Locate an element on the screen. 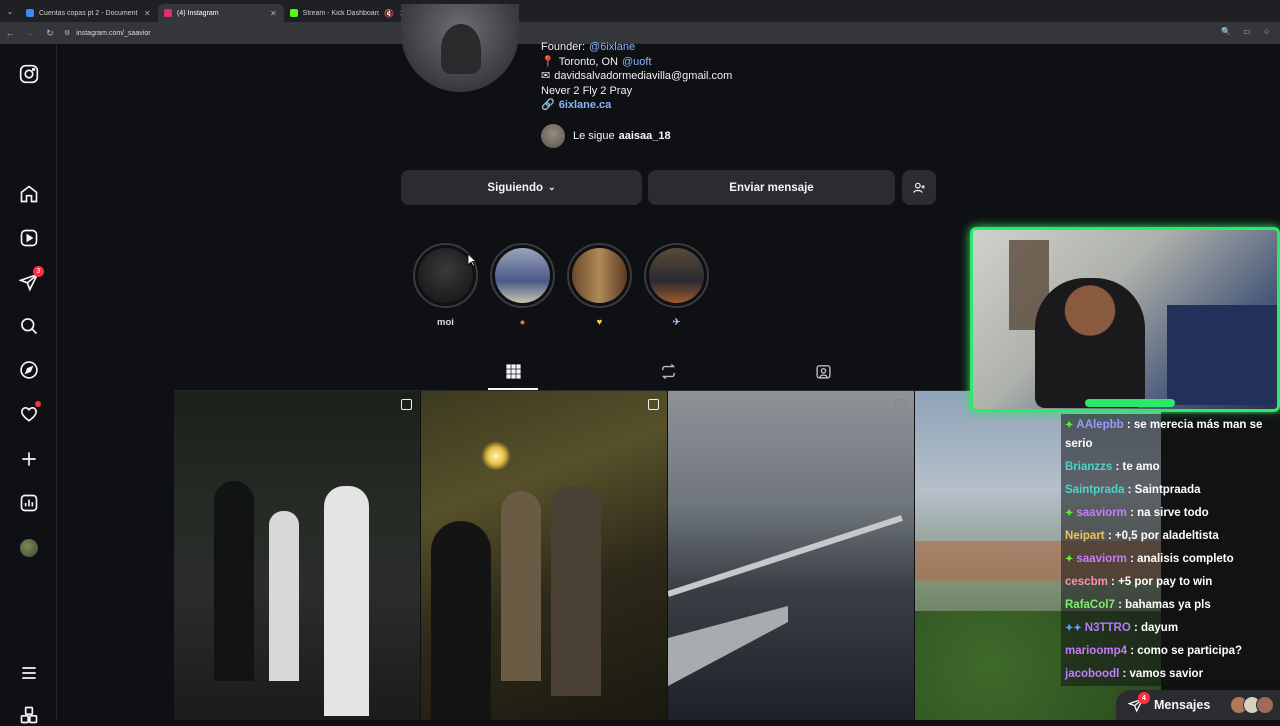  webcam-frame-accent is located at coordinates (1130, 403).